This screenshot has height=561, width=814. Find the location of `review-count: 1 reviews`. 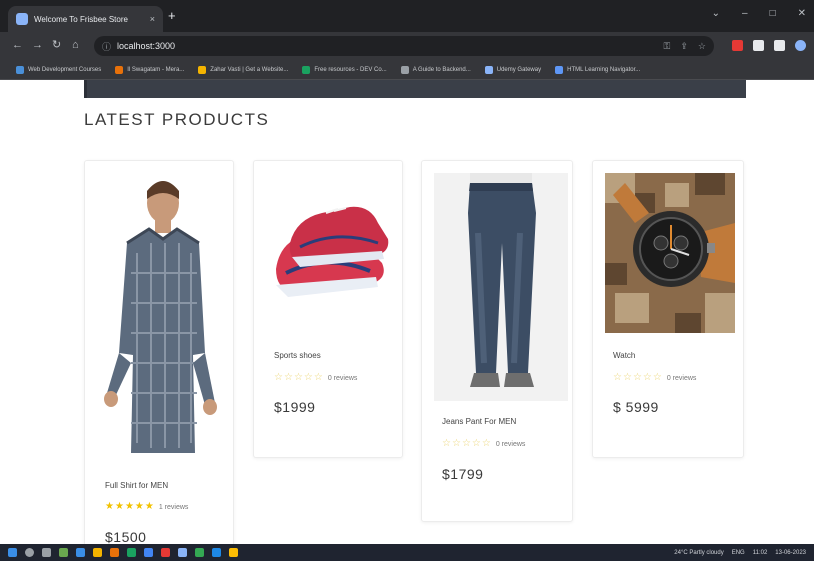

review-count: 1 reviews is located at coordinates (173, 507).